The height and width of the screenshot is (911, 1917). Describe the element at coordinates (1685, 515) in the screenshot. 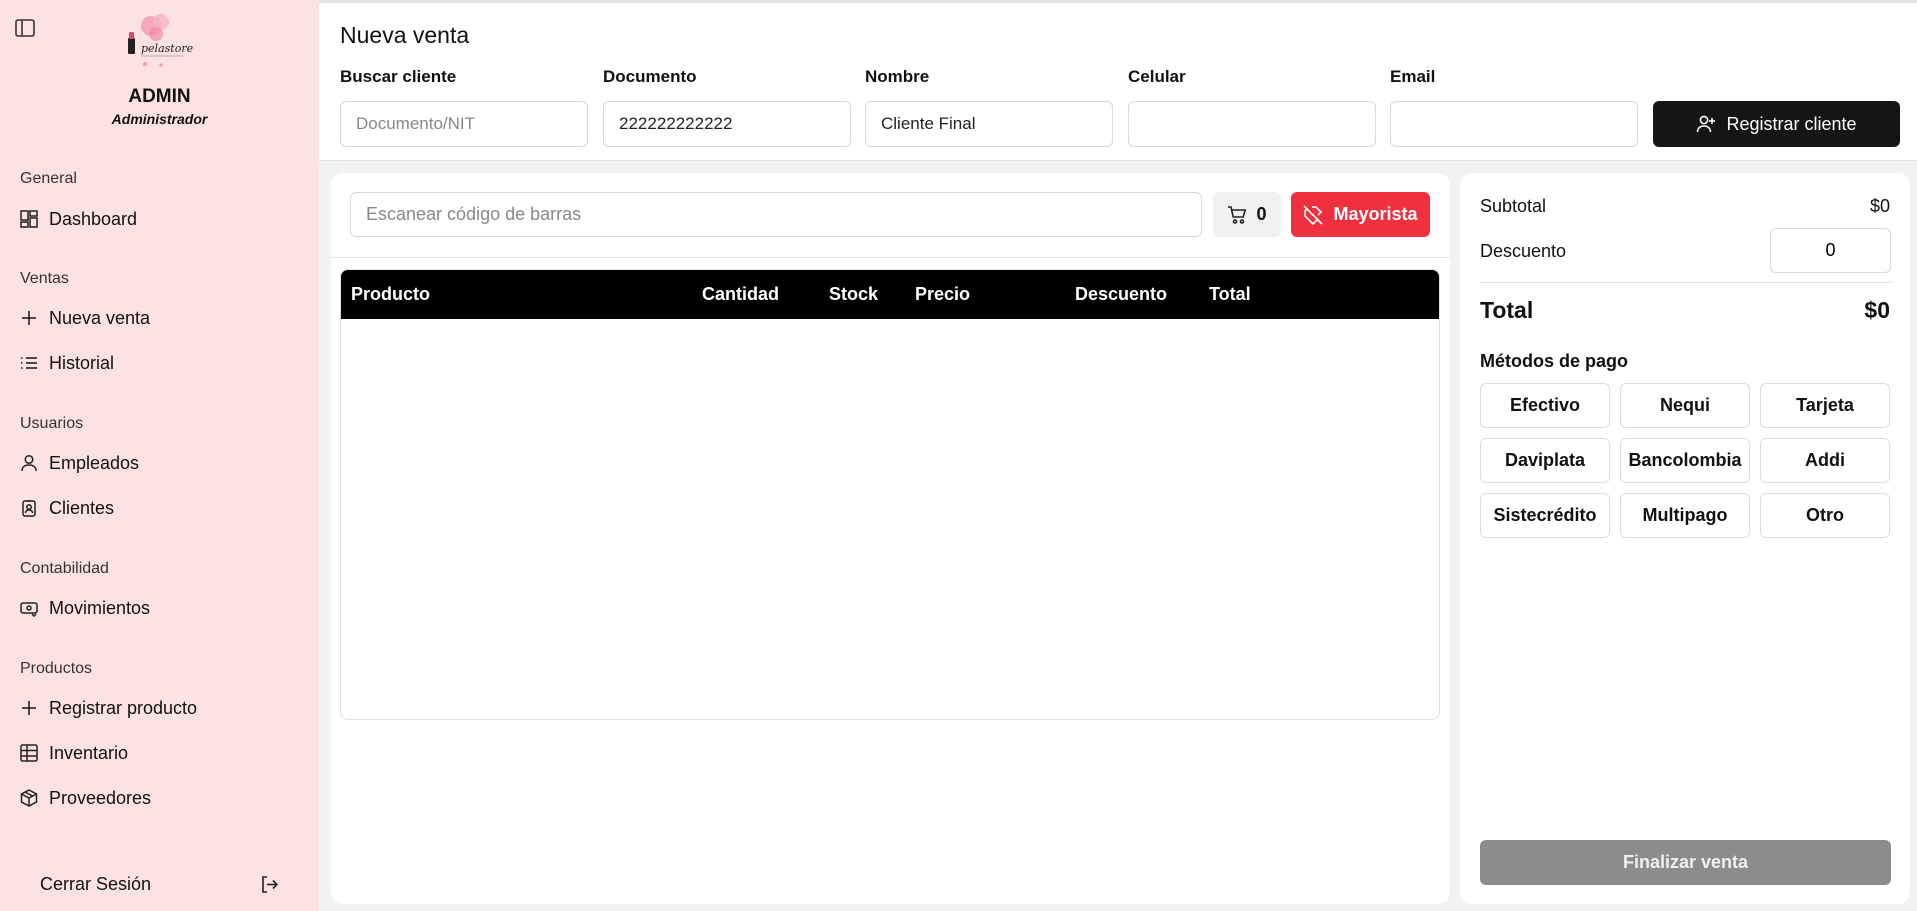

I see `payment-multipago-button: Multipago` at that location.